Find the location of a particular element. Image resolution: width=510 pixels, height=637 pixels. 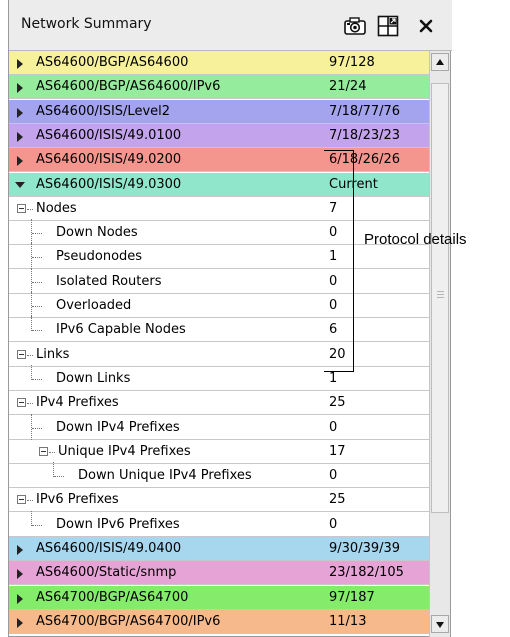

row-label: Pseudonodes is located at coordinates (99, 256).